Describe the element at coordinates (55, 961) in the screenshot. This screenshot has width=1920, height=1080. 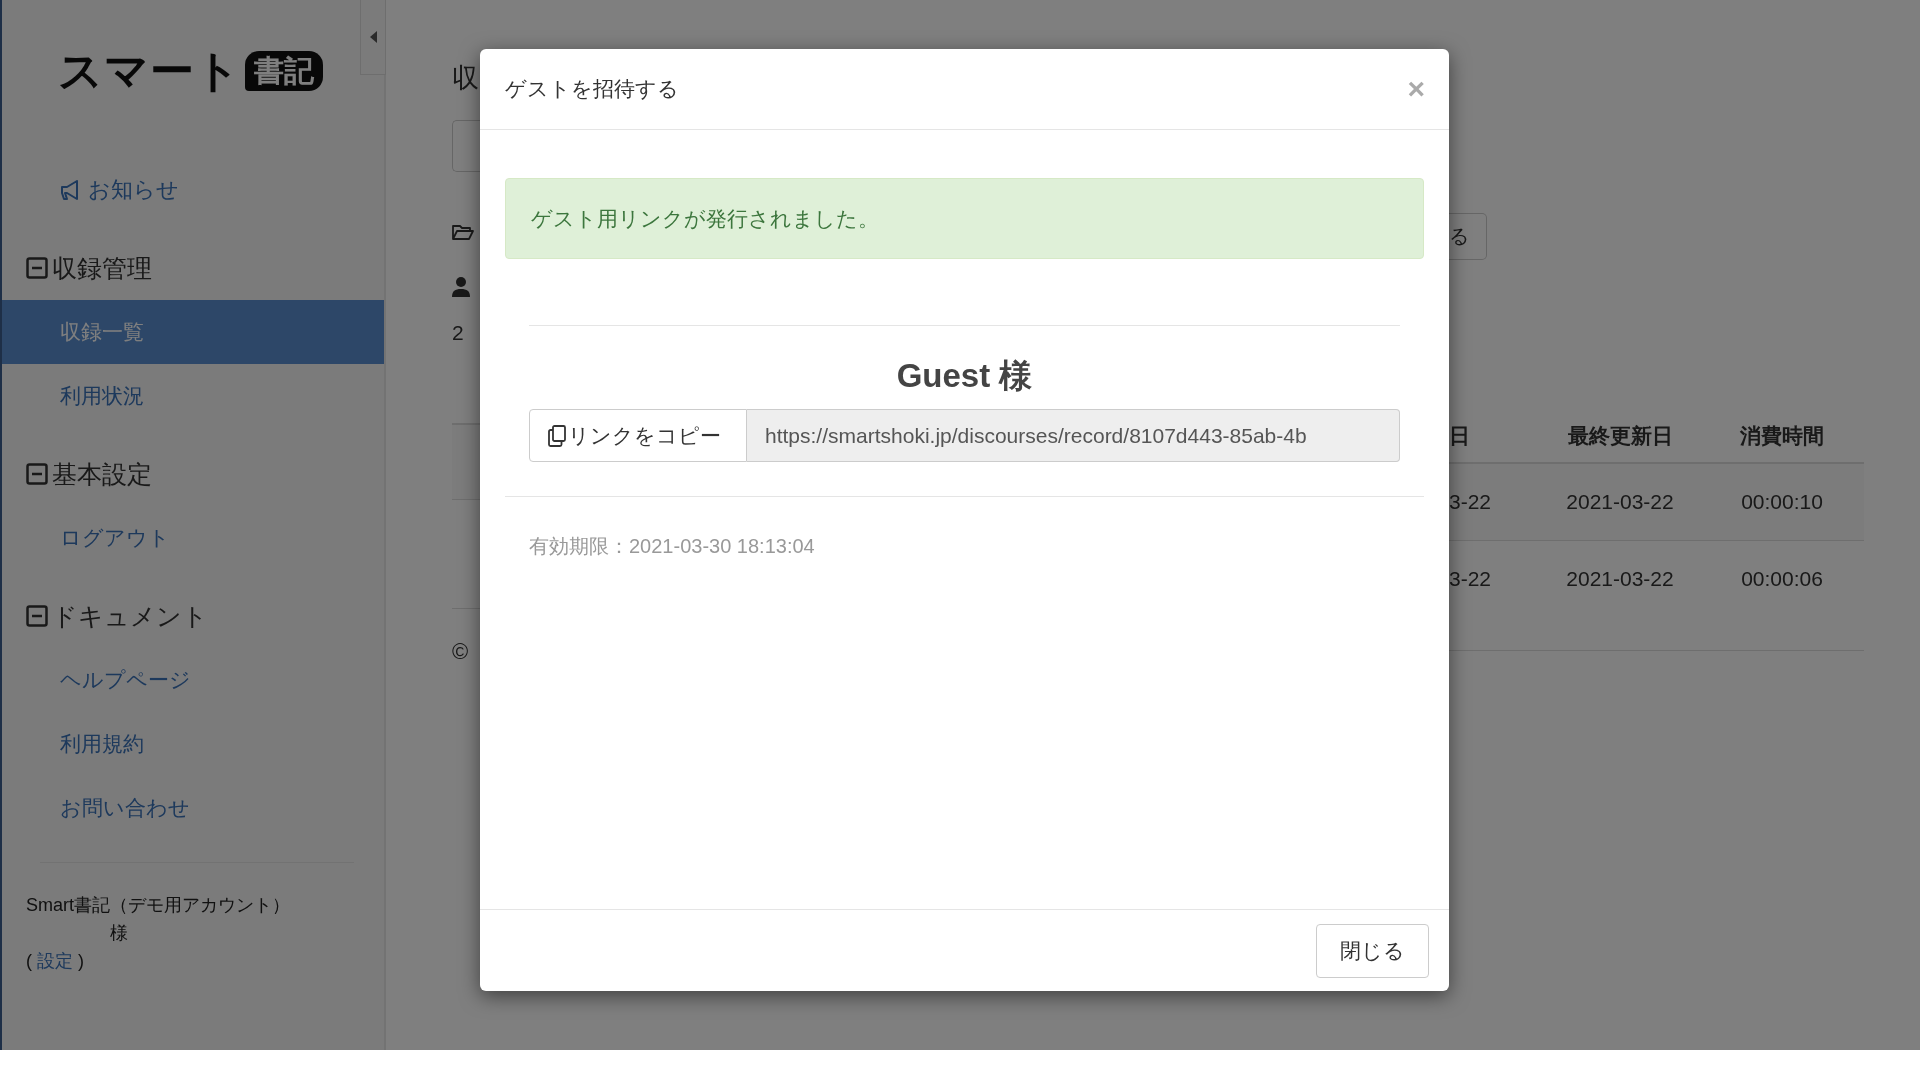
I see `settings-link: 設定` at that location.